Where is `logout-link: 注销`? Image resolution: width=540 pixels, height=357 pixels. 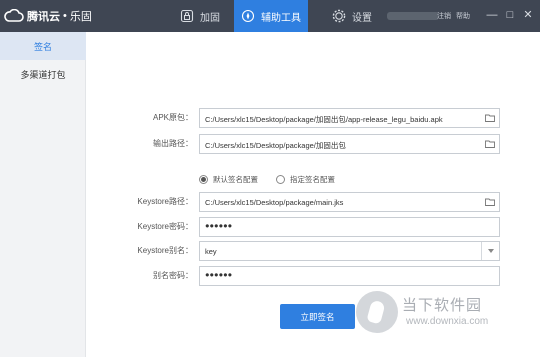 logout-link: 注销 is located at coordinates (444, 16).